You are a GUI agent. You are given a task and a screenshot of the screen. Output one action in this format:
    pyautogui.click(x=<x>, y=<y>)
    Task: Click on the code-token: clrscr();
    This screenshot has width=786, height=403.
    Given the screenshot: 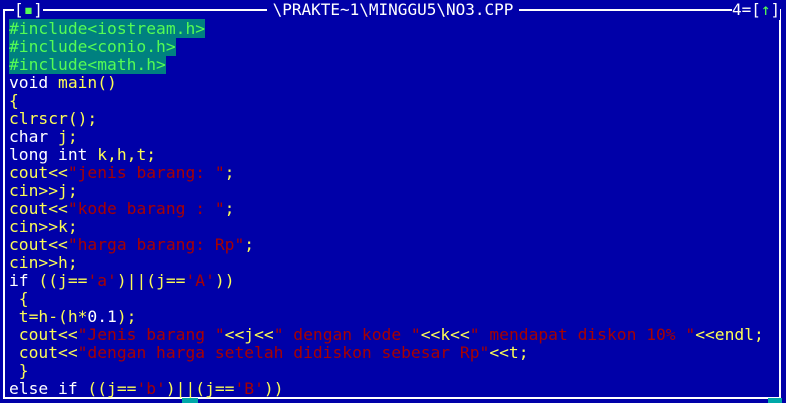 What is the action you would take?
    pyautogui.click(x=53, y=118)
    